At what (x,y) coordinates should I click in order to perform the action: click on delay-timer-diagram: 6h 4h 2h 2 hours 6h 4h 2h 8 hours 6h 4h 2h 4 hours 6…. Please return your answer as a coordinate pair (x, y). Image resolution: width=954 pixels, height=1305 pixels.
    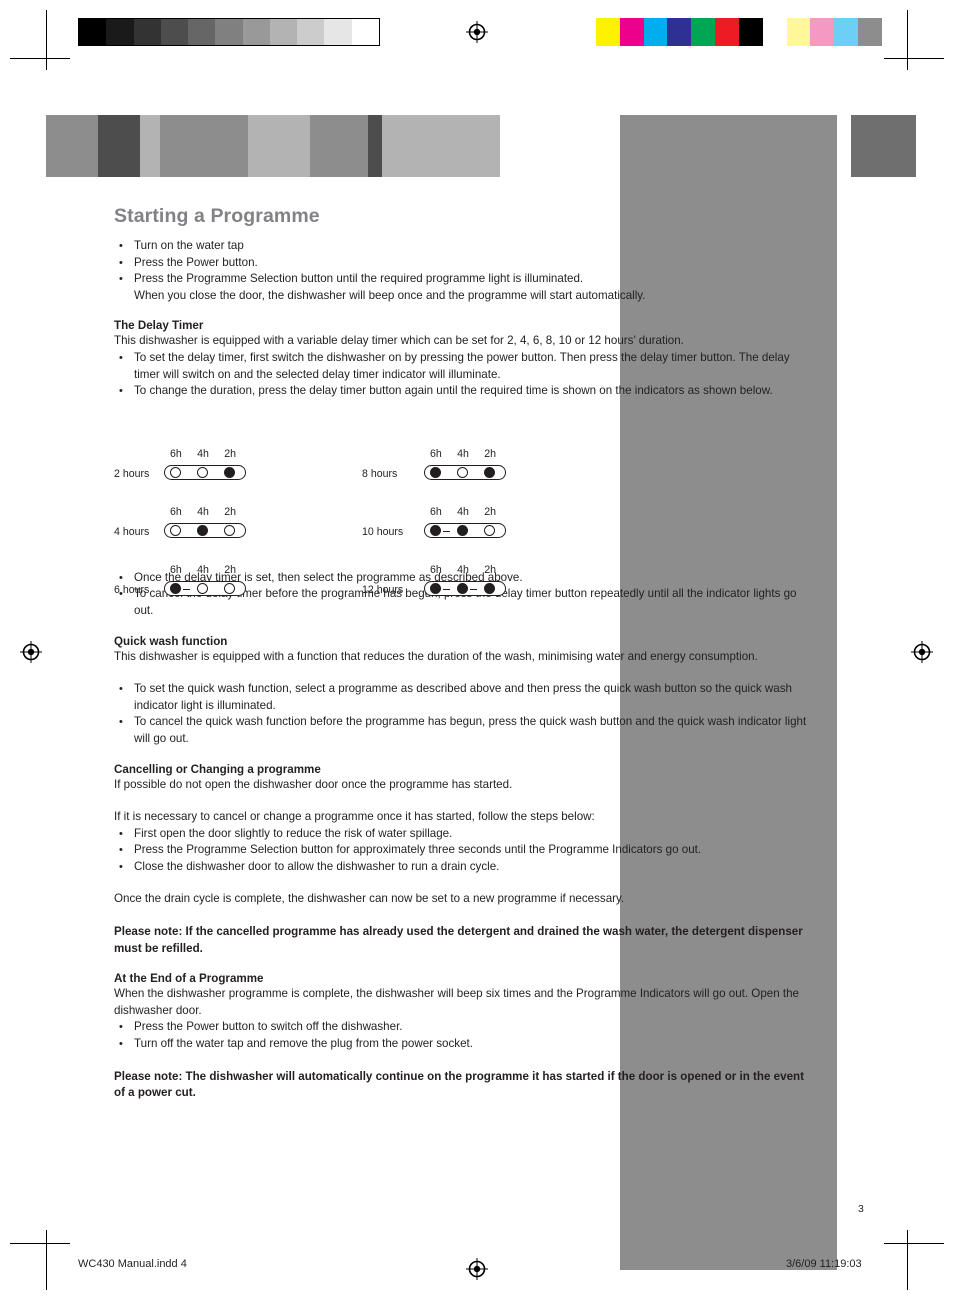
    Looking at the image, I should click on (394, 528).